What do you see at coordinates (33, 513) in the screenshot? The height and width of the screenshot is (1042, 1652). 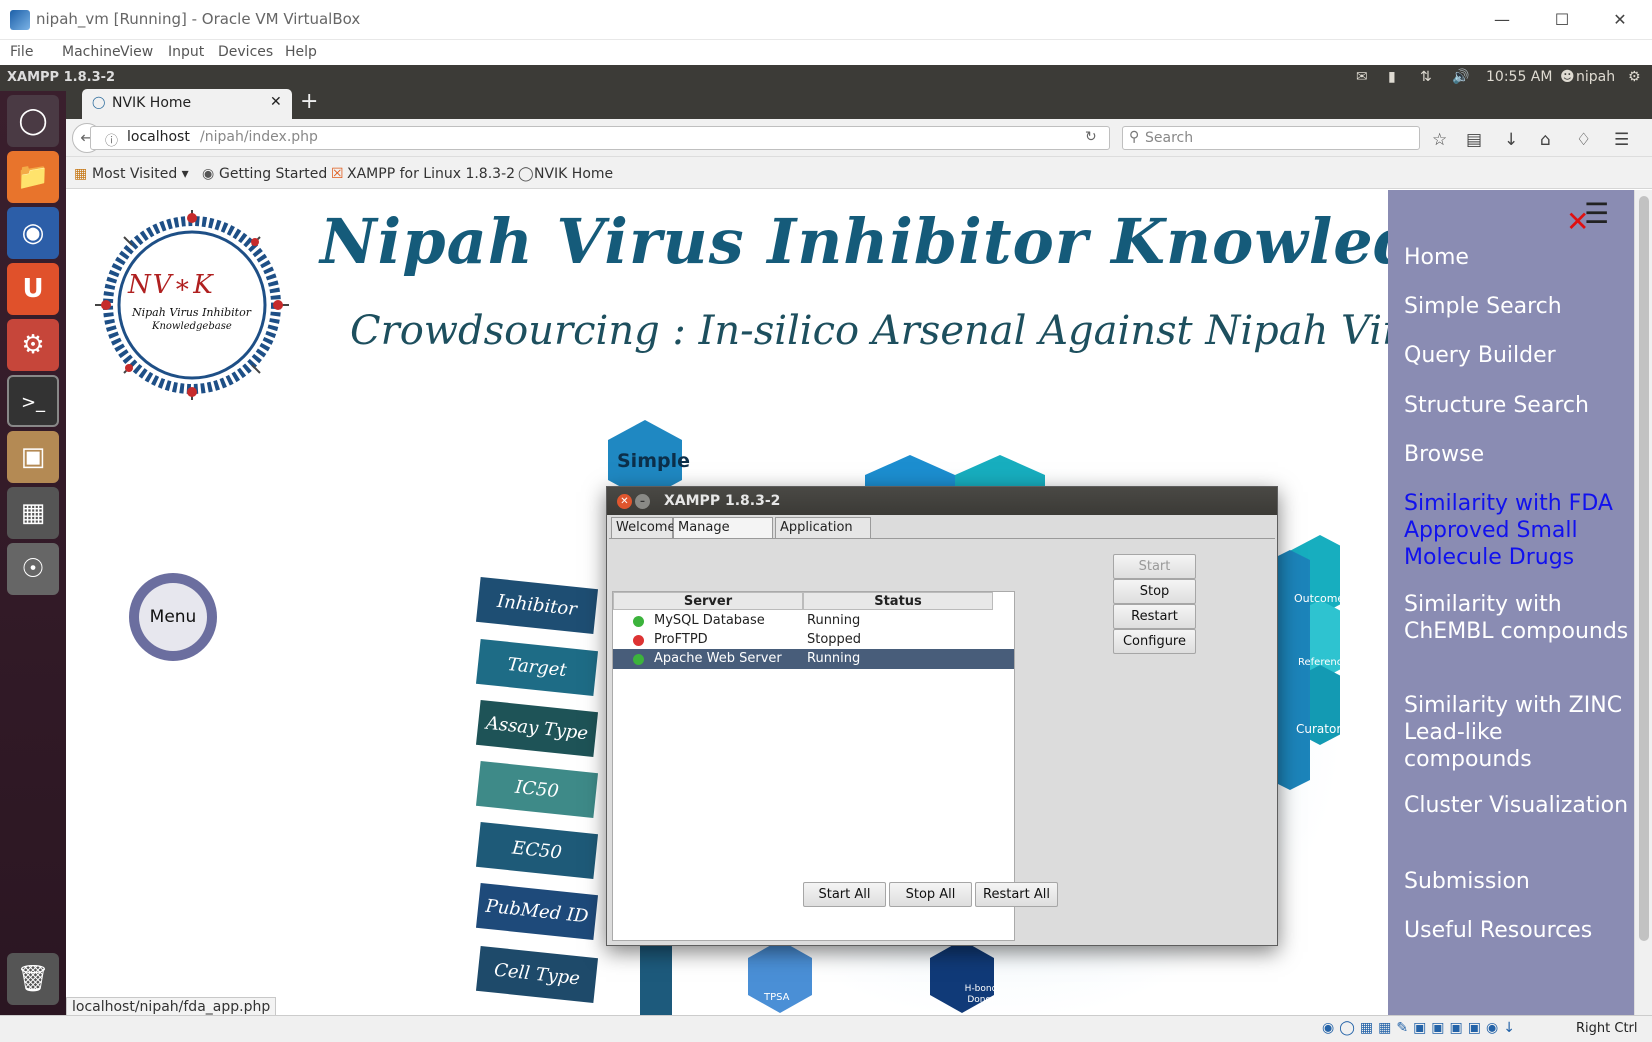 I see `workspace-switcher-icon: ▦` at bounding box center [33, 513].